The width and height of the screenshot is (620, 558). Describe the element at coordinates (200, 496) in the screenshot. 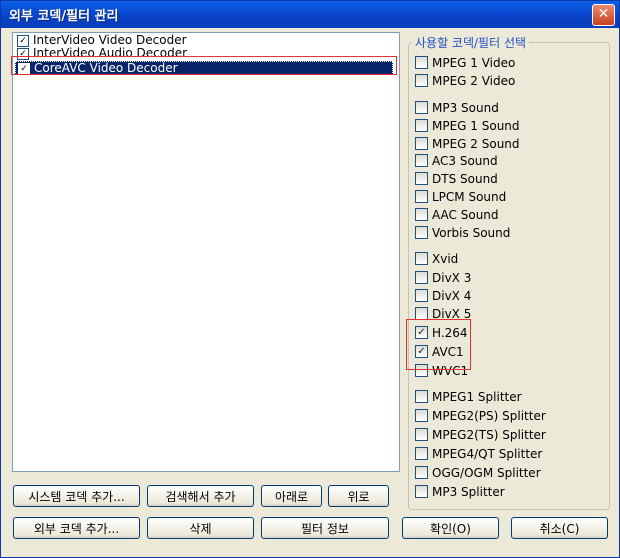

I see `search-add-button: 검색해서 추가` at that location.